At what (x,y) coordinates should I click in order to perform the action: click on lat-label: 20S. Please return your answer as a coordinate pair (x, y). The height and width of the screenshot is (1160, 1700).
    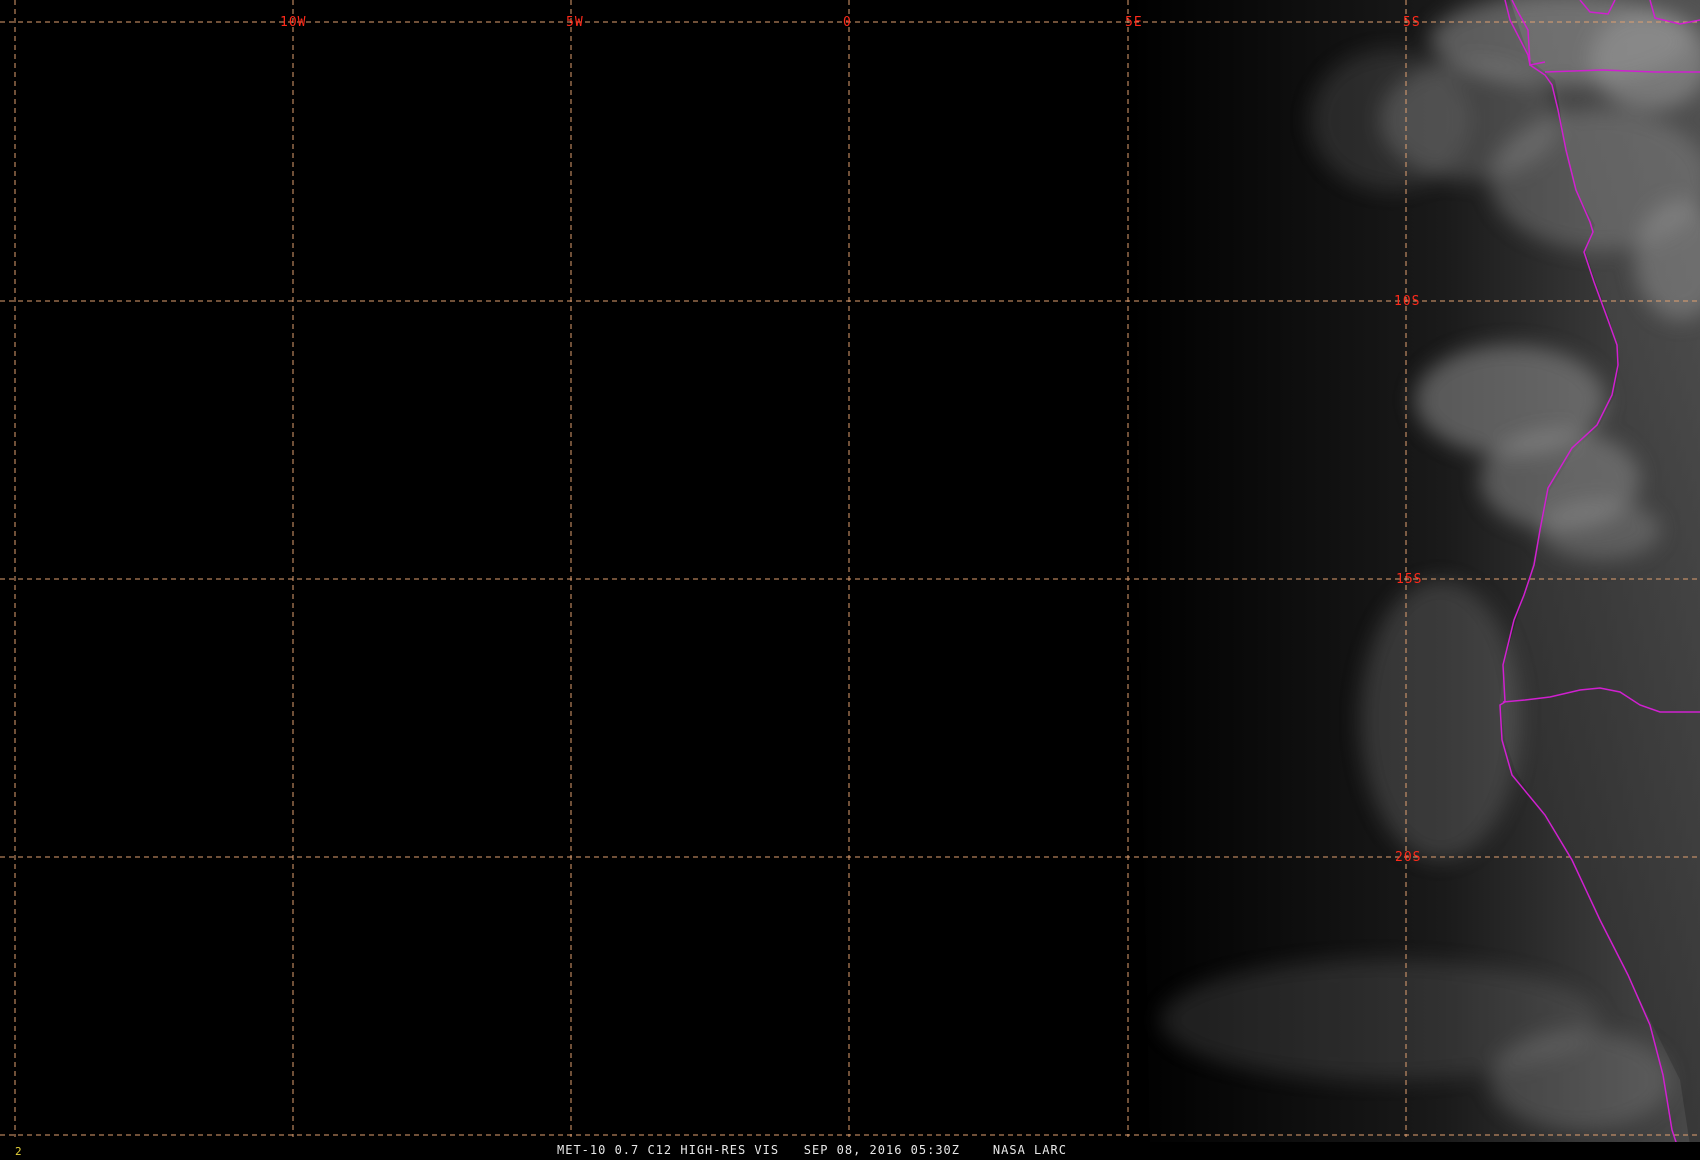
    Looking at the image, I should click on (1408, 857).